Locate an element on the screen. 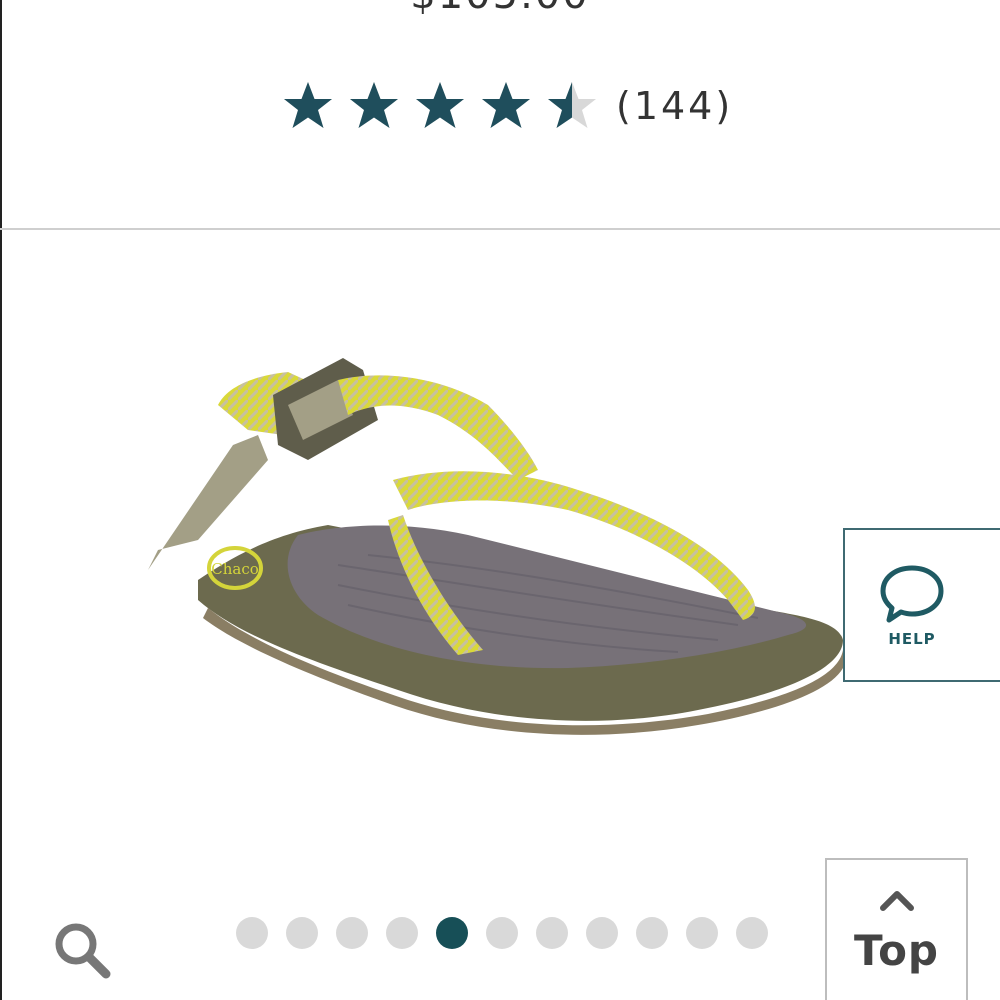 This screenshot has width=1000, height=1000. help-label: HELP is located at coordinates (912, 639).